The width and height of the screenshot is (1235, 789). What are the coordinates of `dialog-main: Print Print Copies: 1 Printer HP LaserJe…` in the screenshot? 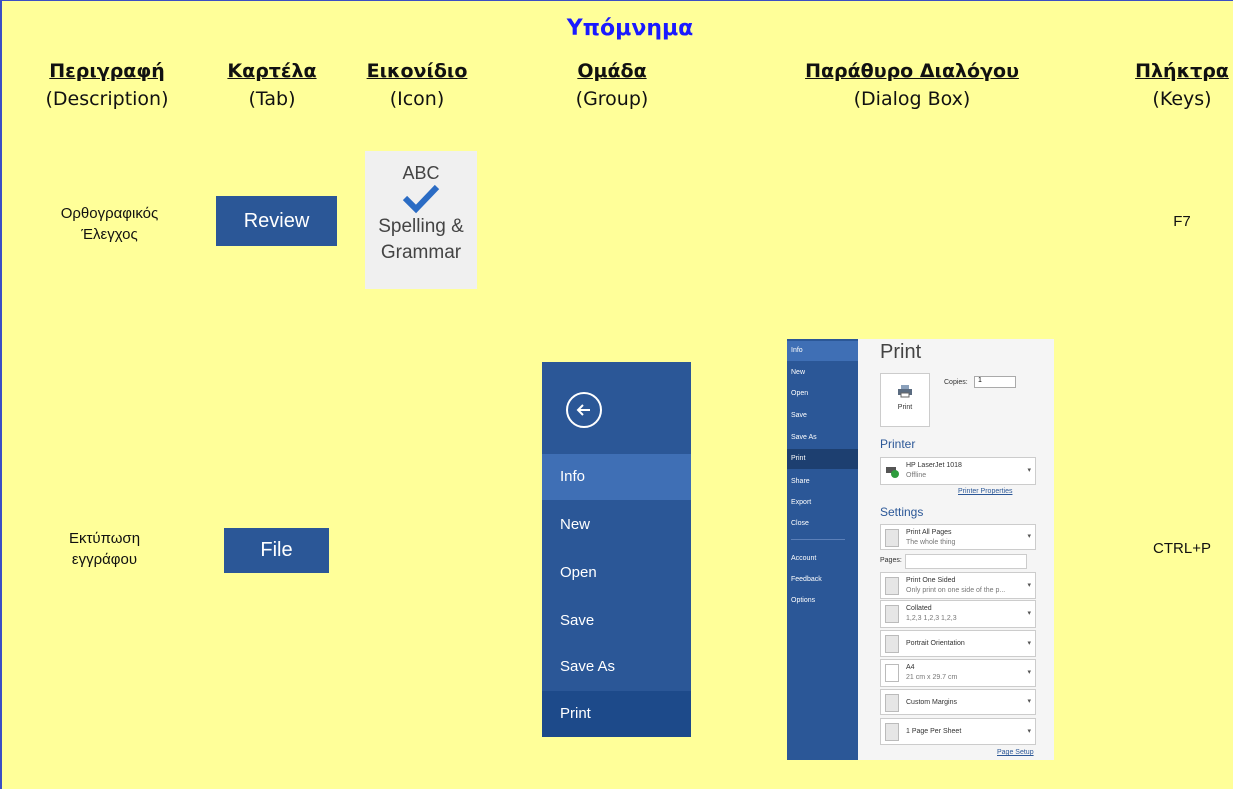 It's located at (956, 549).